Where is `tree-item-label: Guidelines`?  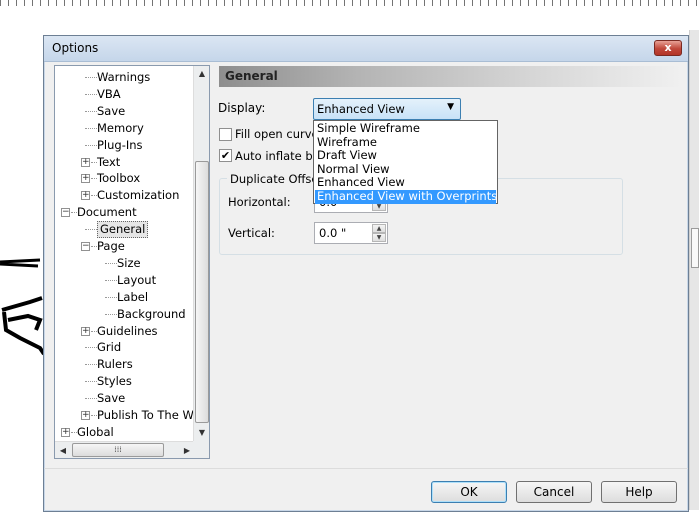 tree-item-label: Guidelines is located at coordinates (127, 330).